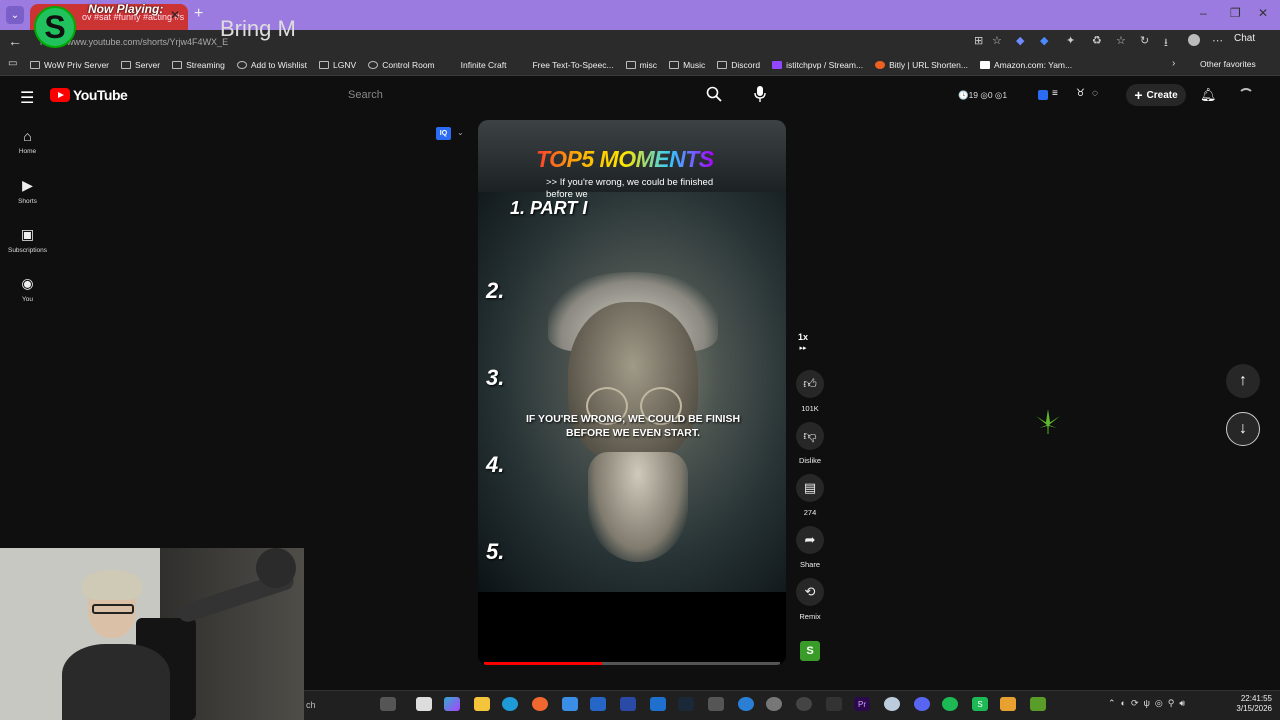 This screenshot has width=1280, height=720. I want to click on favorite-star-icon: ☆, so click(997, 40).